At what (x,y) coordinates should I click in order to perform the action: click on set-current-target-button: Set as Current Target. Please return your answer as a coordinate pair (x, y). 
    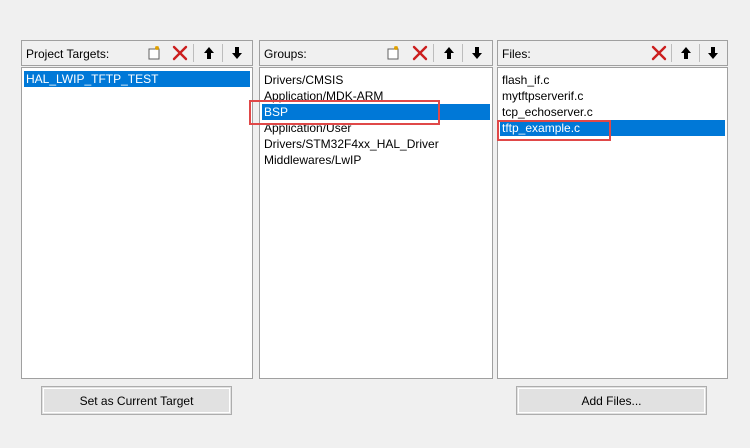
    Looking at the image, I should click on (136, 400).